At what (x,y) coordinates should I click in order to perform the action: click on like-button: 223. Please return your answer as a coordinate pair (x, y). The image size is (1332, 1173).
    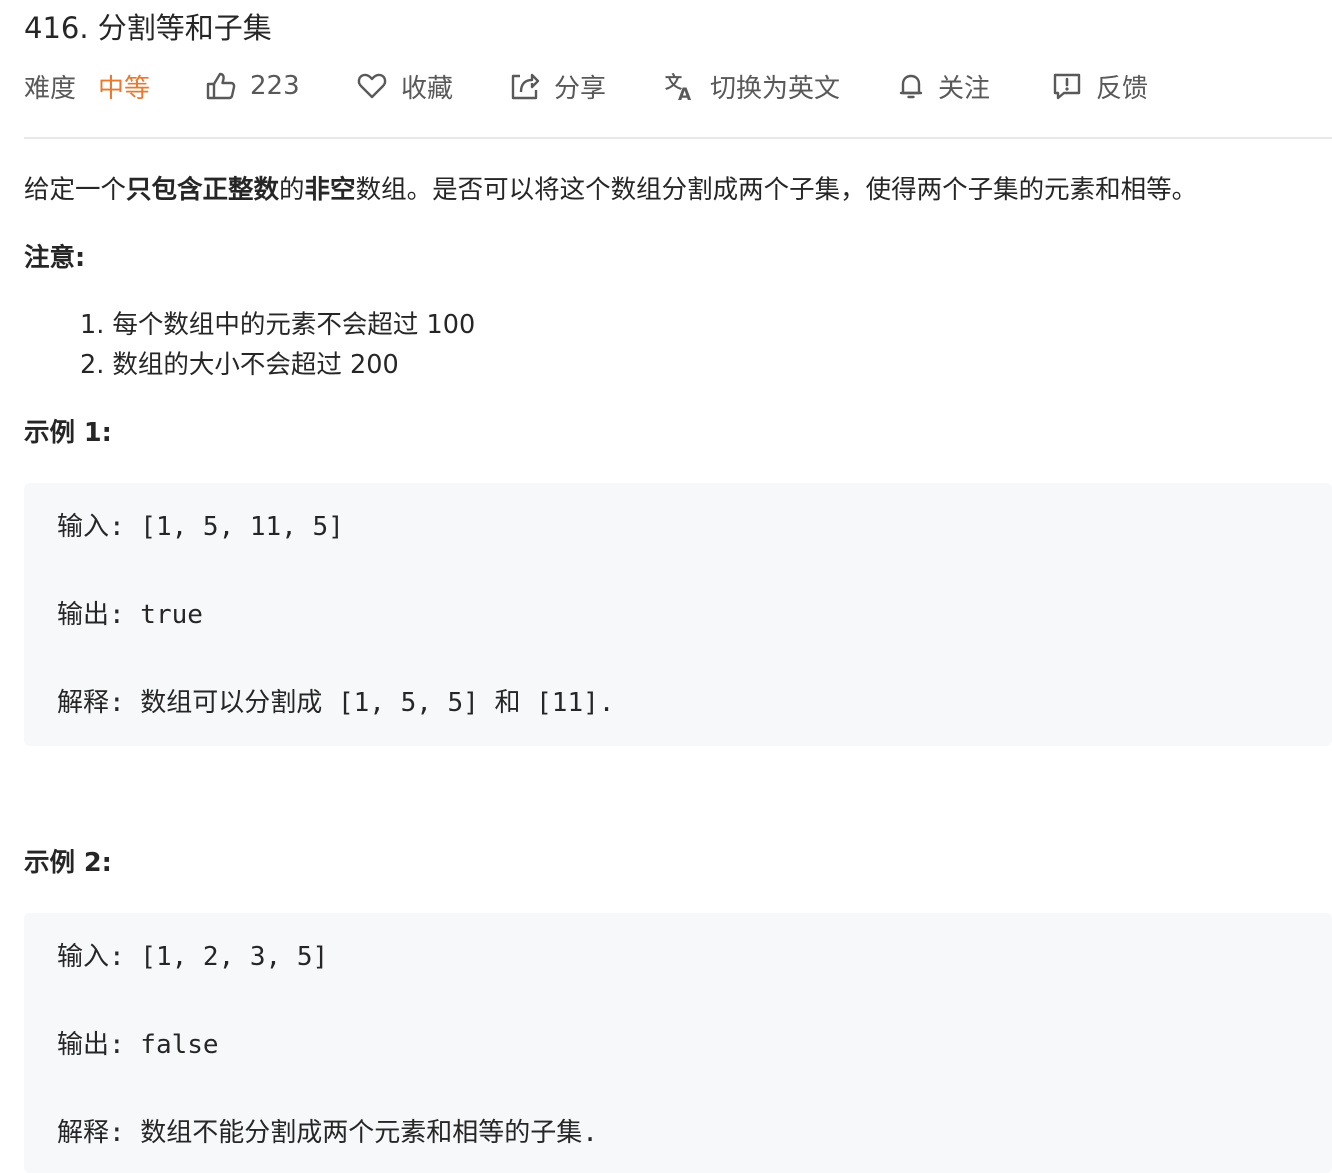
    Looking at the image, I should click on (253, 86).